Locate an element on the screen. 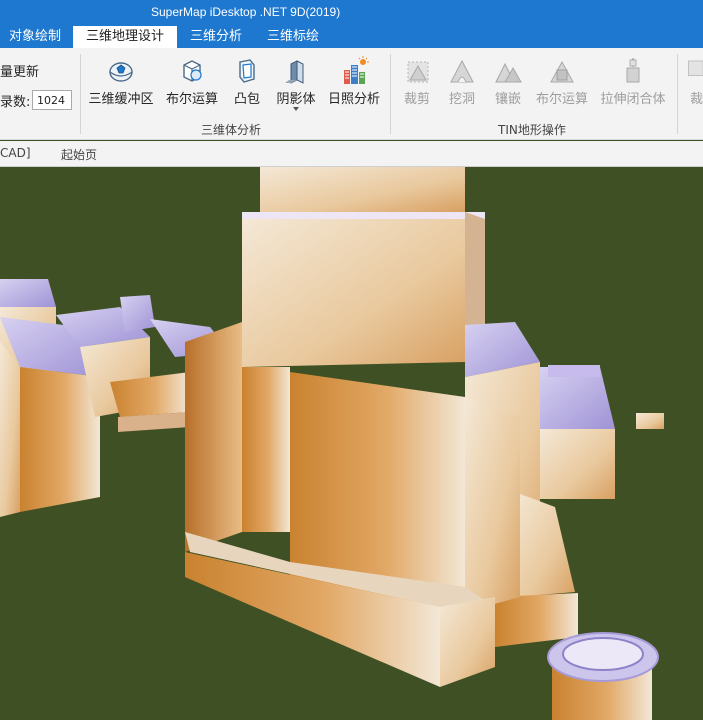  shadow-volume-label: 阴影体 is located at coordinates (296, 99).